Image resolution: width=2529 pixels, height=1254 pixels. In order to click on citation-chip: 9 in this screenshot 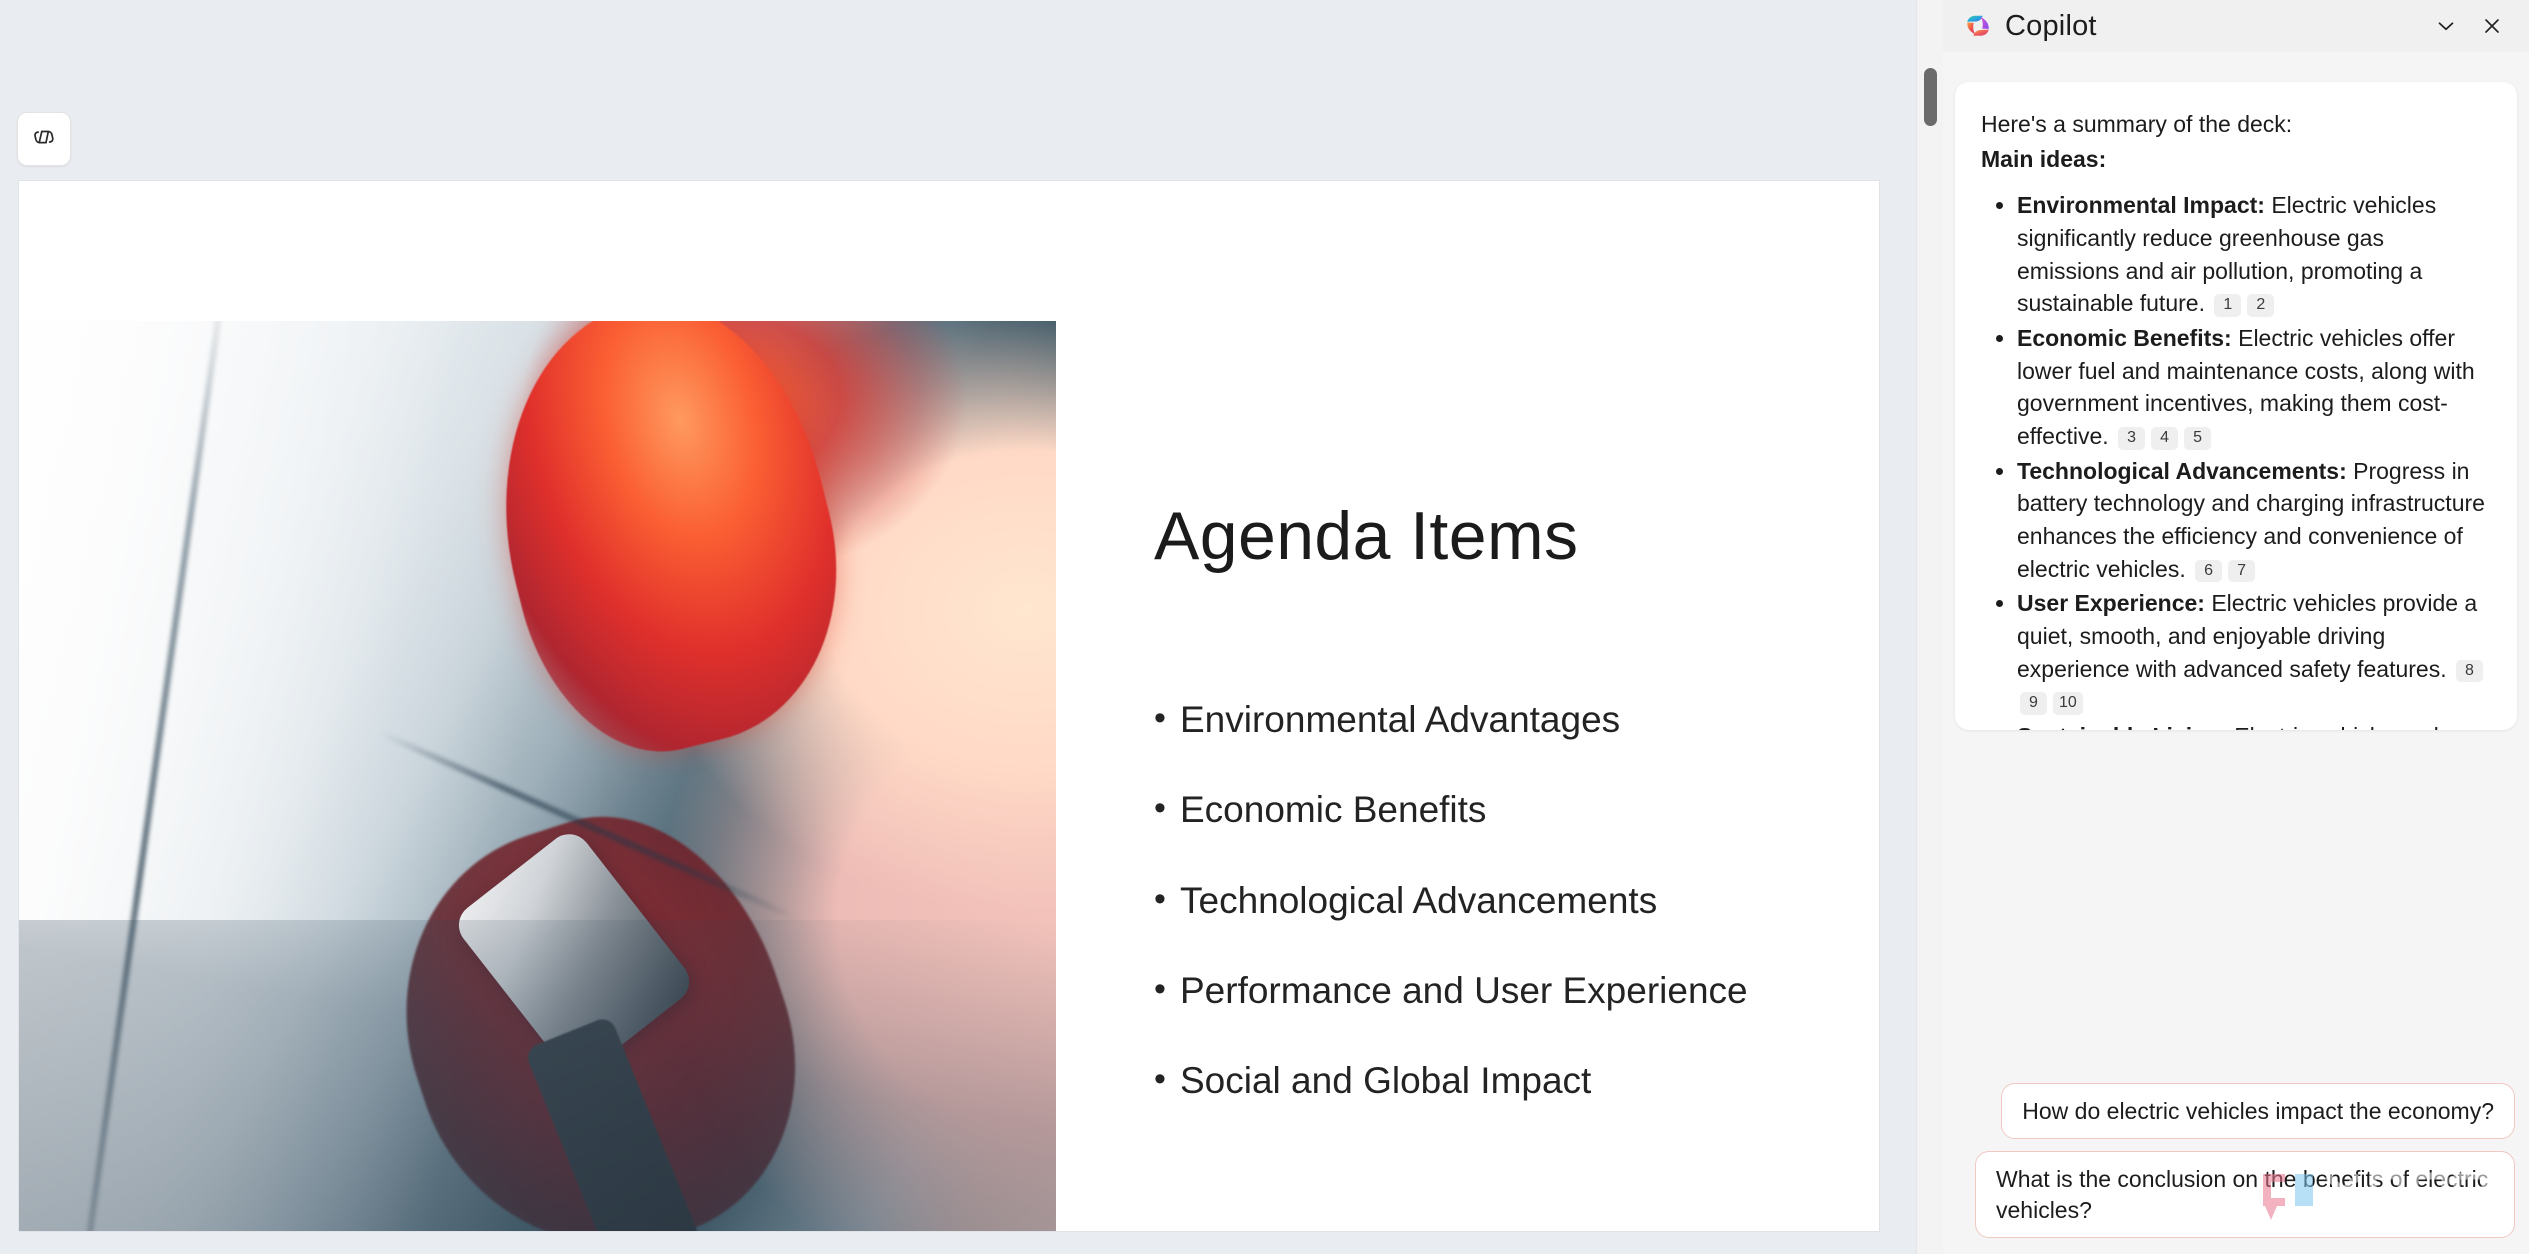, I will do `click(2033, 703)`.